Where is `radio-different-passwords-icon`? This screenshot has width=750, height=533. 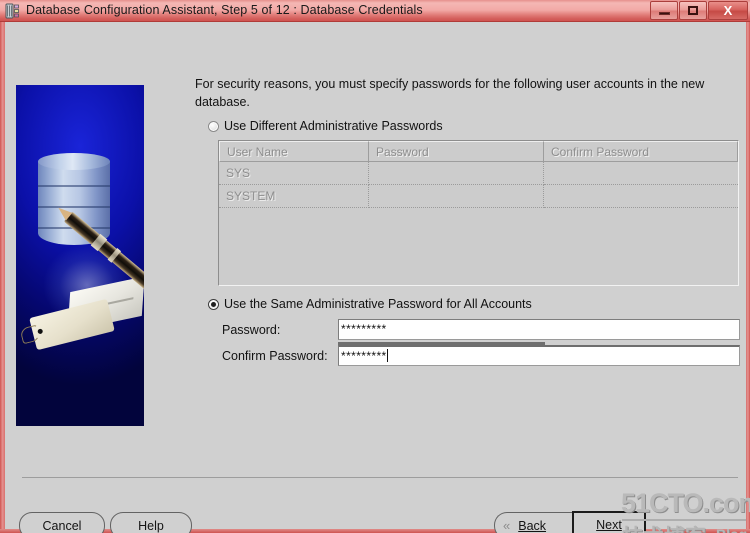
radio-different-passwords-icon is located at coordinates (213, 126).